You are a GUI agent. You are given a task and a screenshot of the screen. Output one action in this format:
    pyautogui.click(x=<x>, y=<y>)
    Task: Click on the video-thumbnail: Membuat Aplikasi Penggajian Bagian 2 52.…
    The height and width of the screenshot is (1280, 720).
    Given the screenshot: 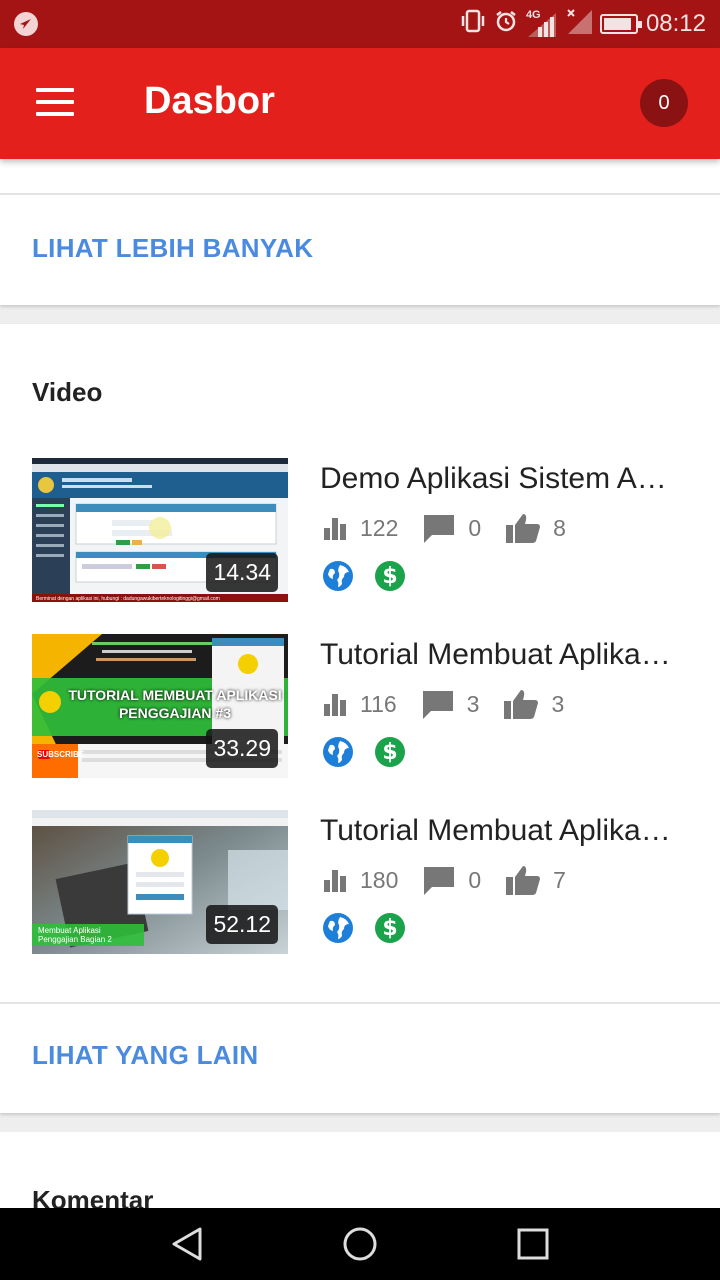 What is the action you would take?
    pyautogui.click(x=160, y=882)
    